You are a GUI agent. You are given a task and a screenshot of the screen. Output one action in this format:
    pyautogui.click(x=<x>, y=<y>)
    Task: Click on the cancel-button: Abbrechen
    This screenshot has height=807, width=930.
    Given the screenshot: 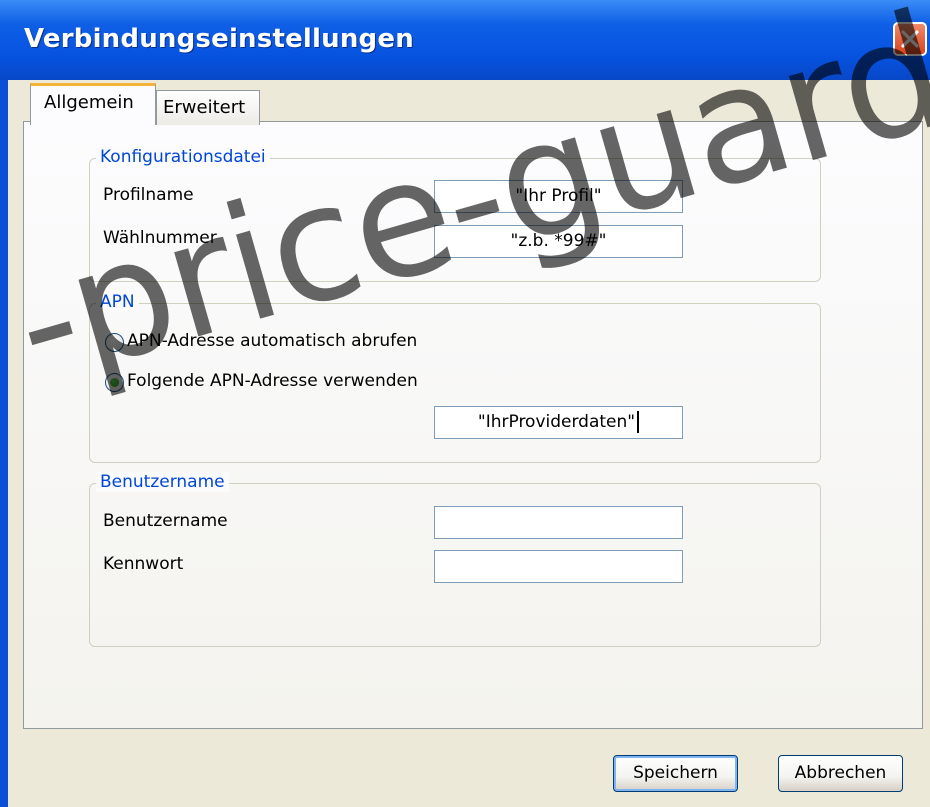 What is the action you would take?
    pyautogui.click(x=840, y=773)
    